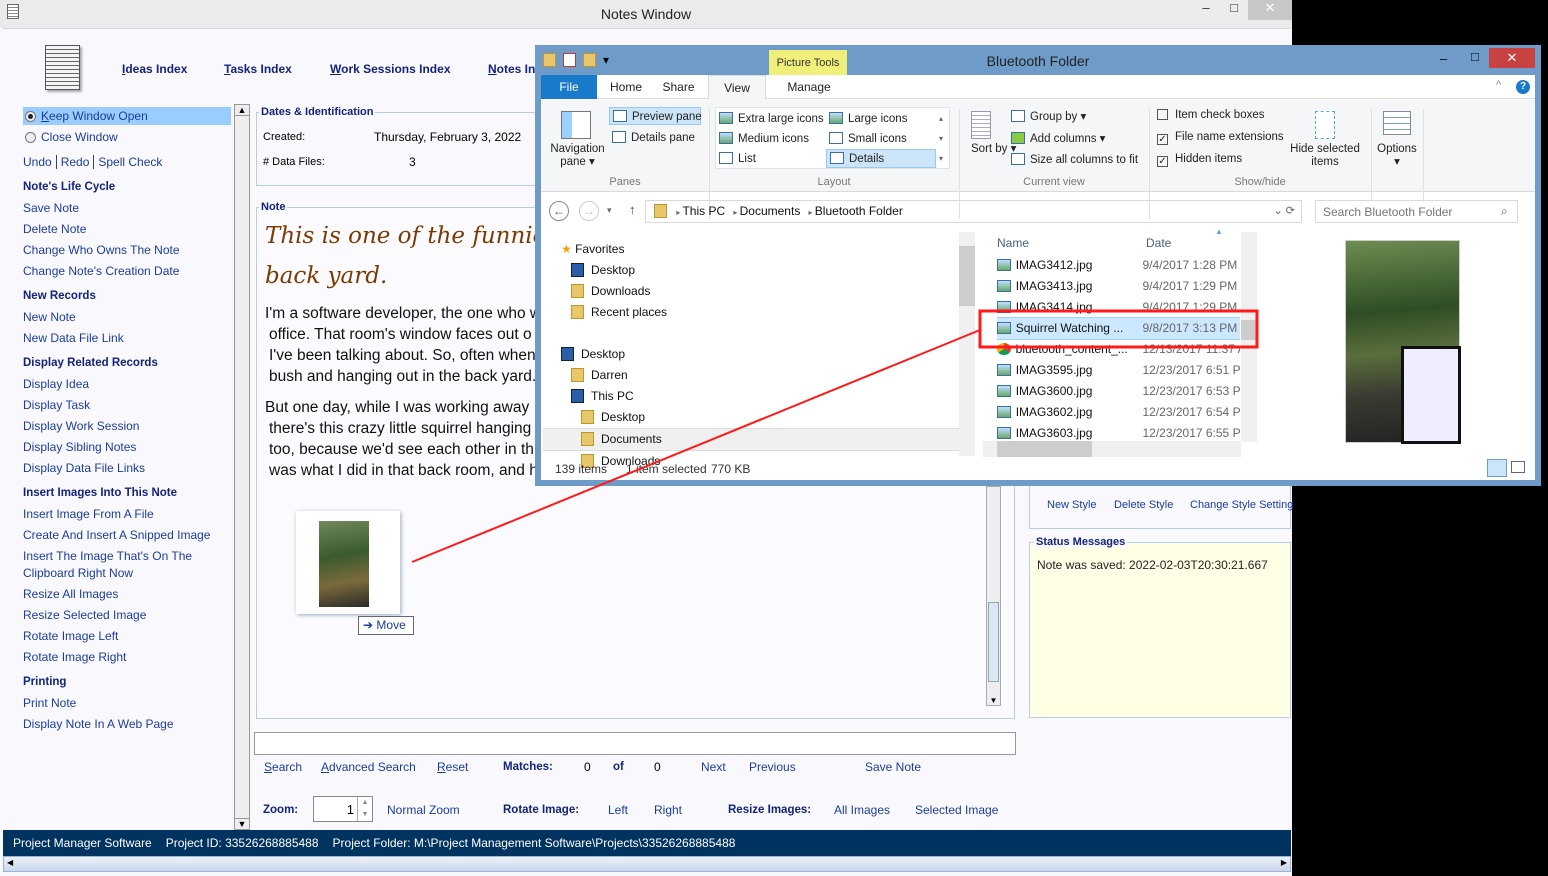 Image resolution: width=1548 pixels, height=876 pixels. I want to click on highlight-rectangle, so click(1118, 329).